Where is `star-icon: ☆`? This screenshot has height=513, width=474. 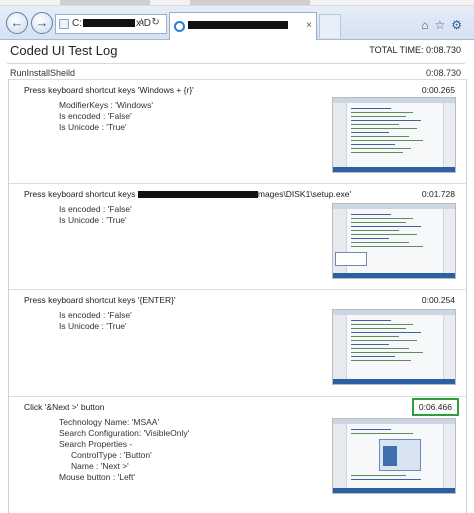
star-icon: ☆ is located at coordinates (442, 25).